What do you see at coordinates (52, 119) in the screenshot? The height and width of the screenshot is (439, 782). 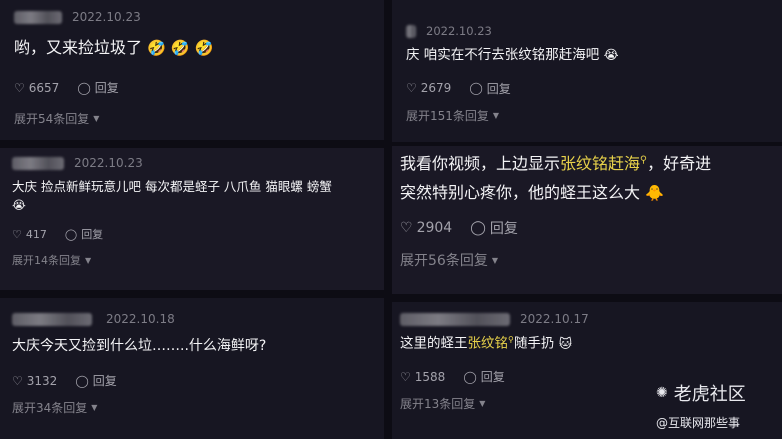 I see `expand-replies-label: 展开54条回复` at bounding box center [52, 119].